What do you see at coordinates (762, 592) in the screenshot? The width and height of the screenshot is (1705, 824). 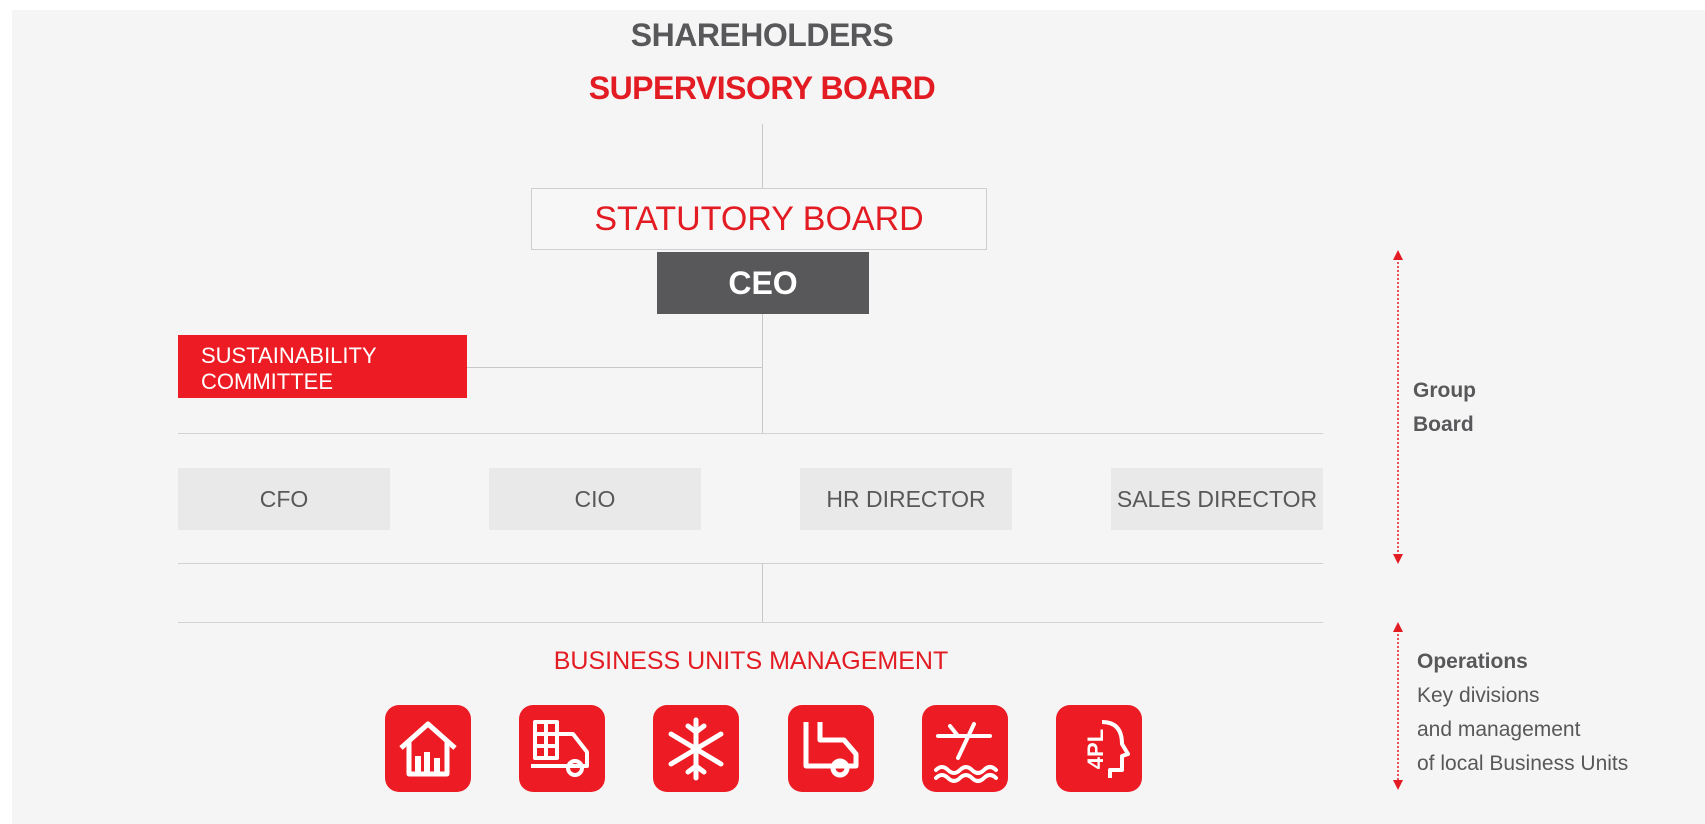 I see `connector-directors-operations` at bounding box center [762, 592].